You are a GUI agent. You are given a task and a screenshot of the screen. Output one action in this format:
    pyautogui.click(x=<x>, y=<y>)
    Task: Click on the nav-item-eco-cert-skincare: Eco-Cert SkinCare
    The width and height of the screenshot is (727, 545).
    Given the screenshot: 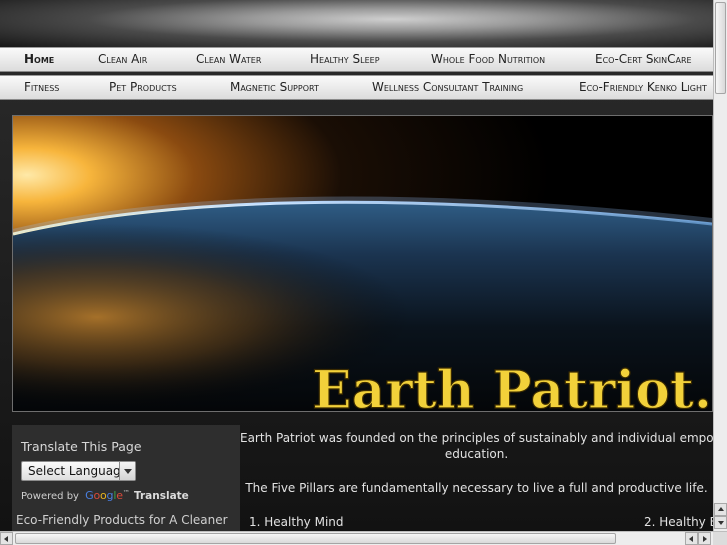 What is the action you would take?
    pyautogui.click(x=643, y=59)
    